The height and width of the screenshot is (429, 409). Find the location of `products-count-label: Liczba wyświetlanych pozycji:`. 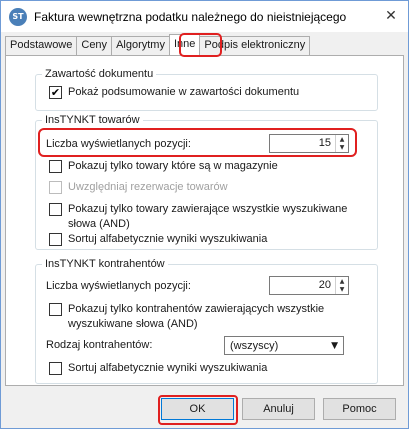

products-count-label: Liczba wyświetlanych pozycji: is located at coordinates (118, 144).